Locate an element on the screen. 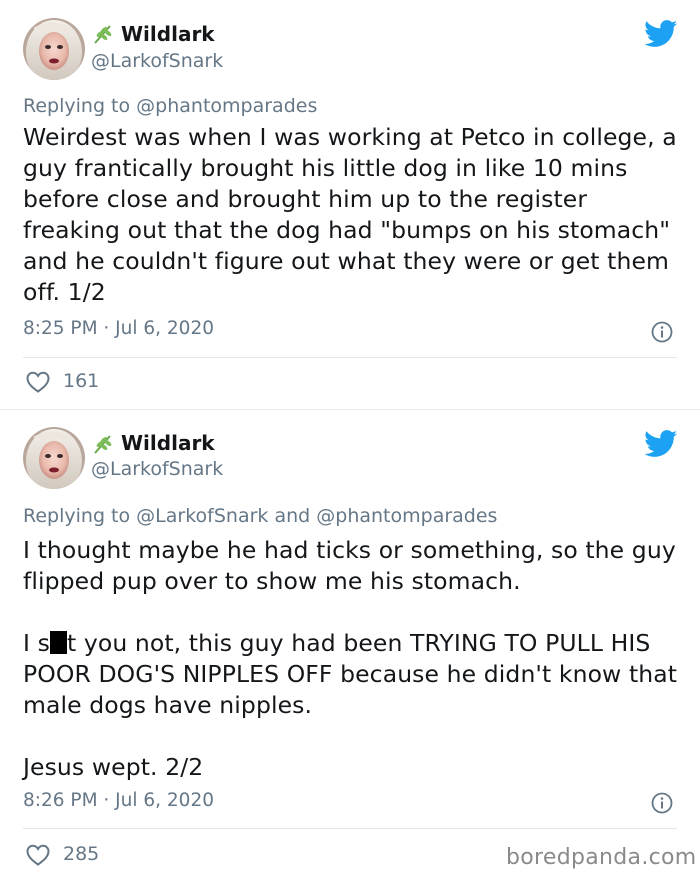  like-count: 285 is located at coordinates (81, 854).